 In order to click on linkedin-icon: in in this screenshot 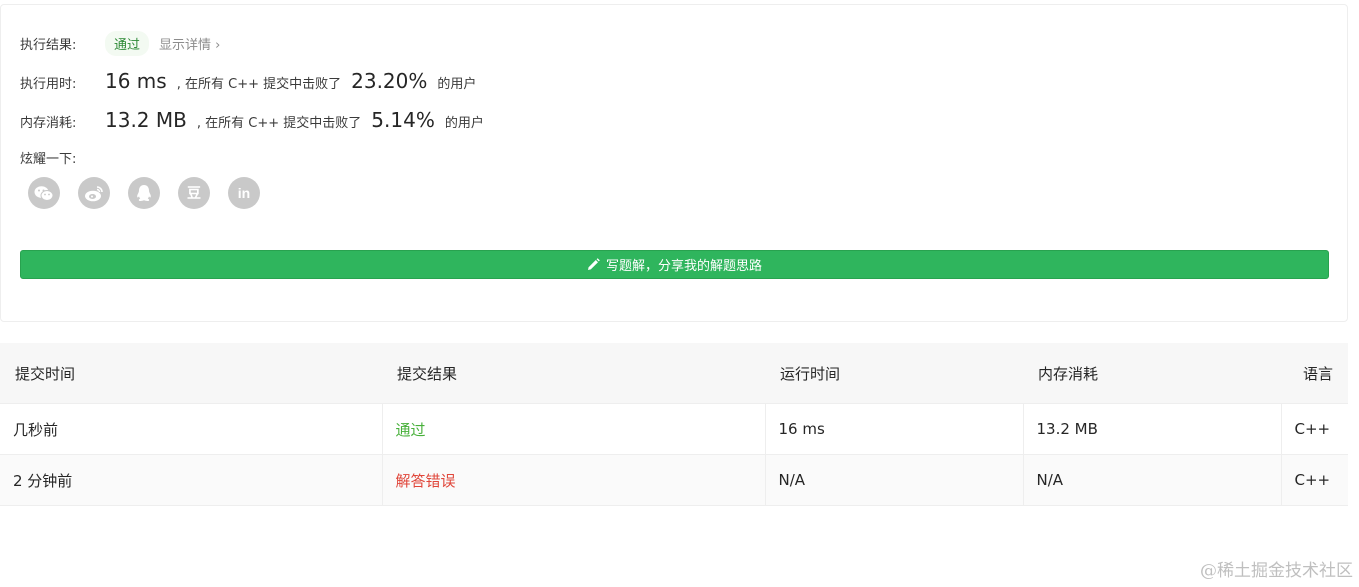, I will do `click(244, 193)`.